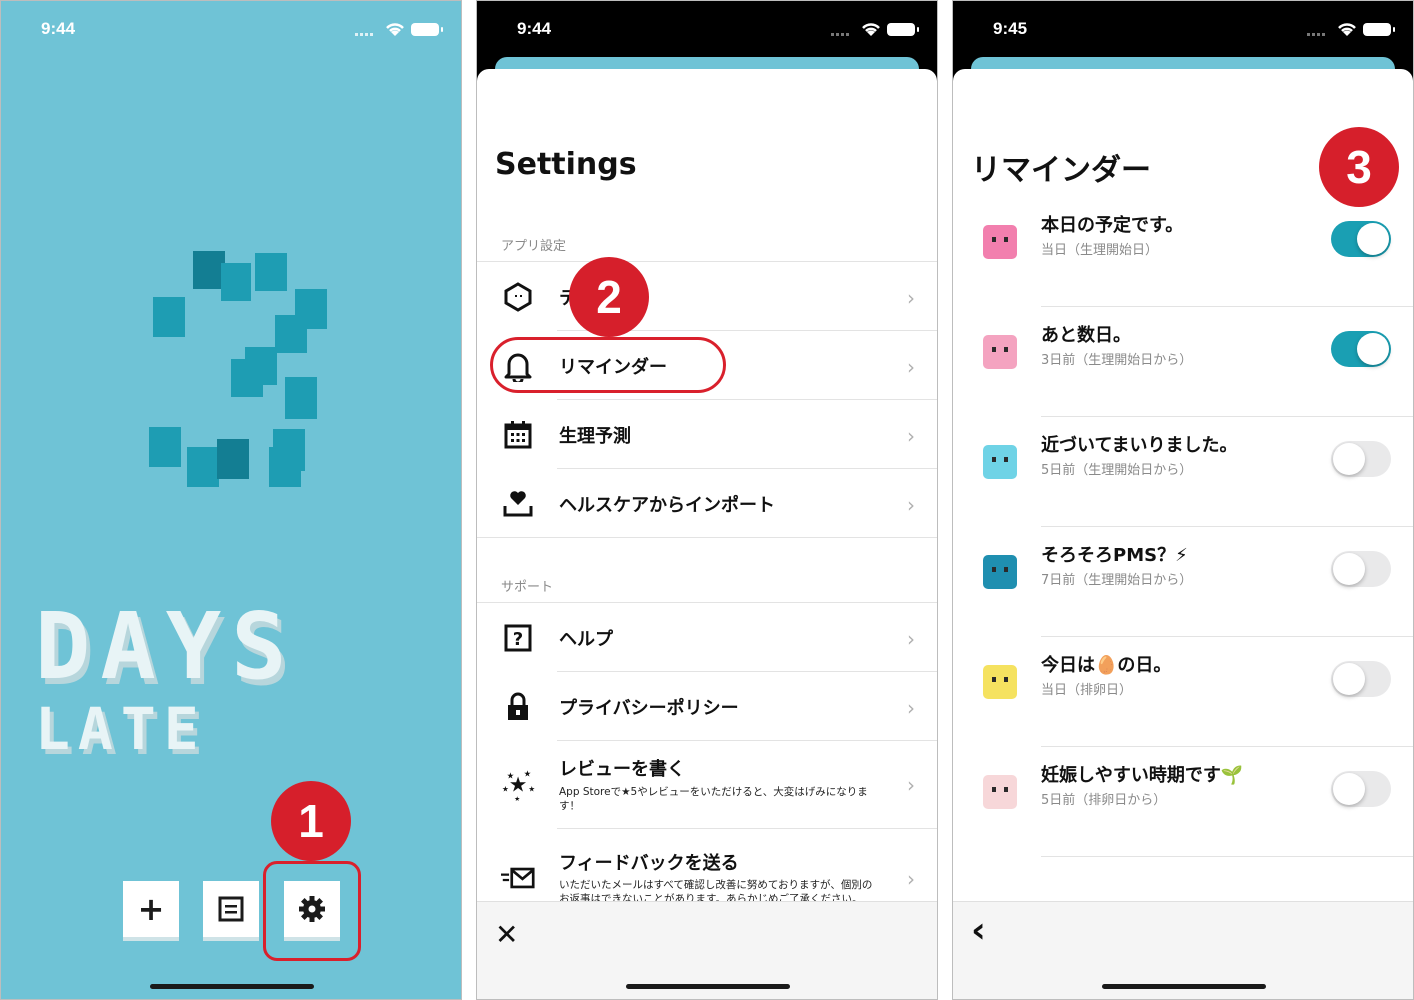  Describe the element at coordinates (231, 29) in the screenshot. I see `status-bar: 9:44` at that location.